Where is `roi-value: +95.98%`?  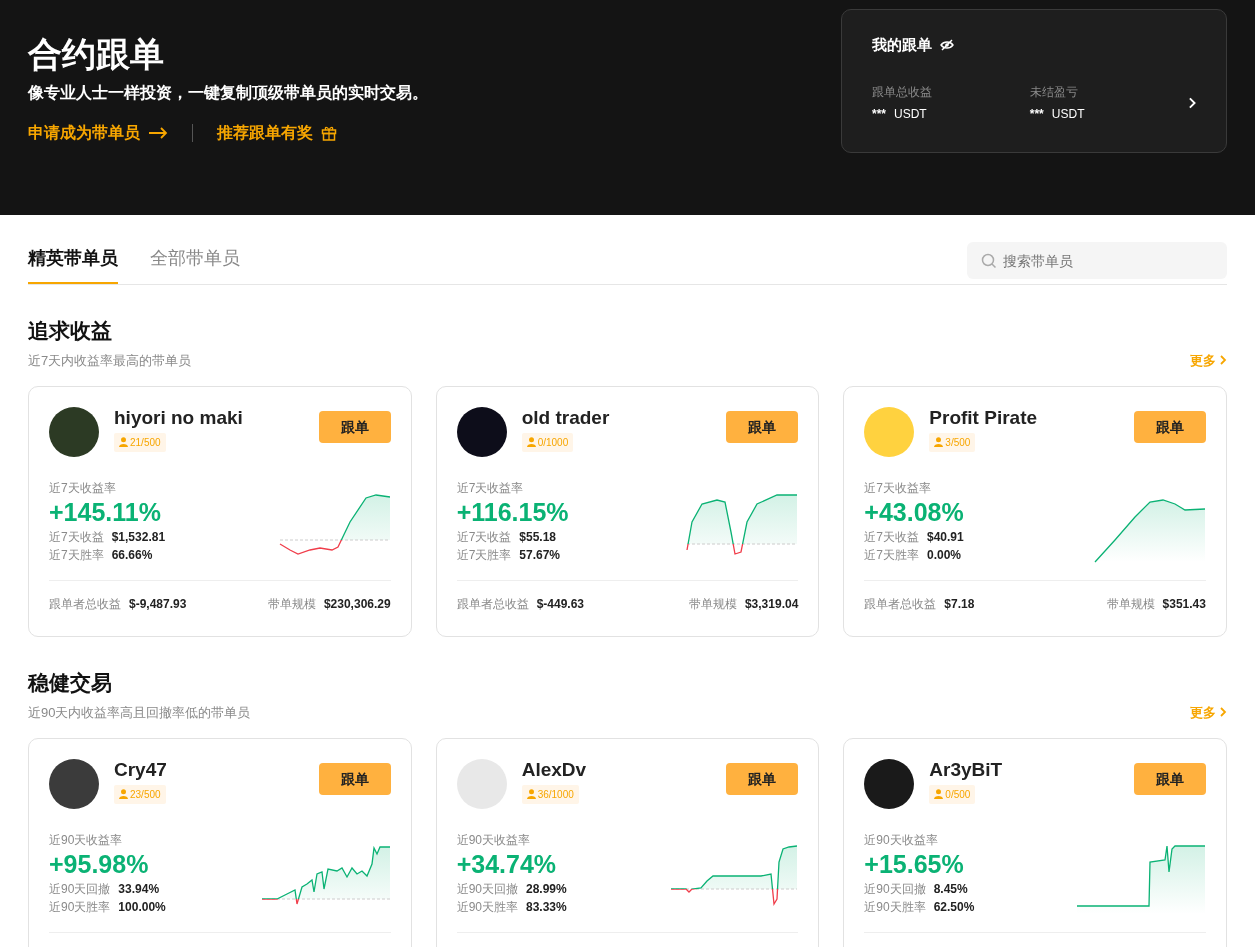 roi-value: +95.98% is located at coordinates (99, 864).